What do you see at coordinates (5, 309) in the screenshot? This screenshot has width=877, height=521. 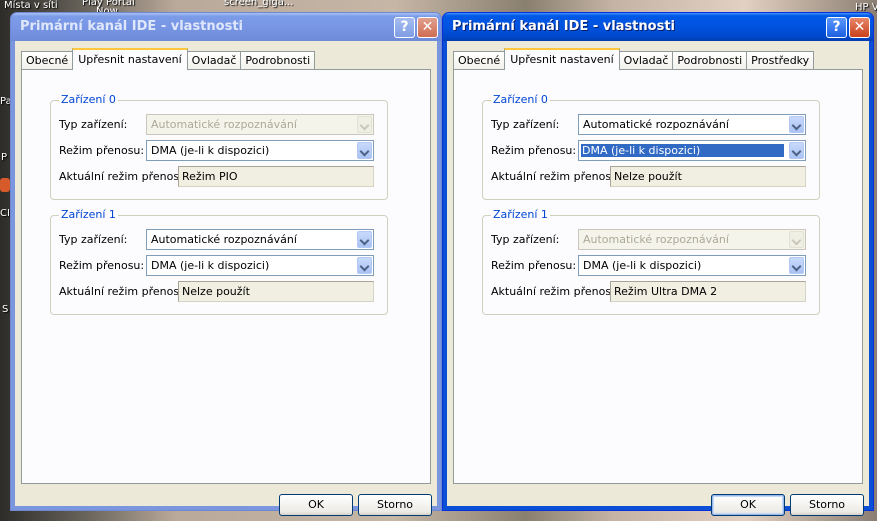 I see `desktop-icon-label: S` at bounding box center [5, 309].